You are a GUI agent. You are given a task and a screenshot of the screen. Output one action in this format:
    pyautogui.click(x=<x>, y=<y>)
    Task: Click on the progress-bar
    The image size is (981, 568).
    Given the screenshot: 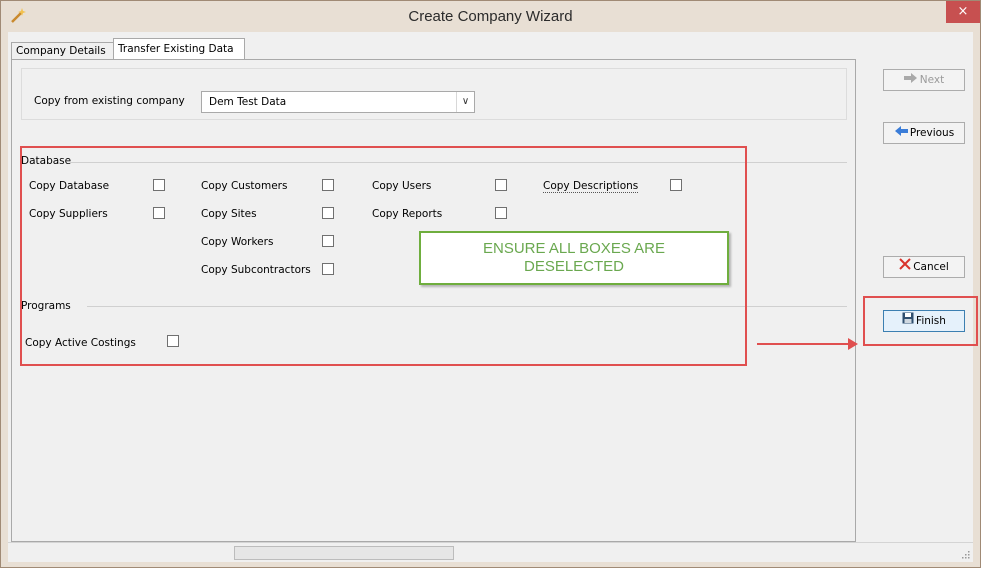 What is the action you would take?
    pyautogui.click(x=344, y=553)
    